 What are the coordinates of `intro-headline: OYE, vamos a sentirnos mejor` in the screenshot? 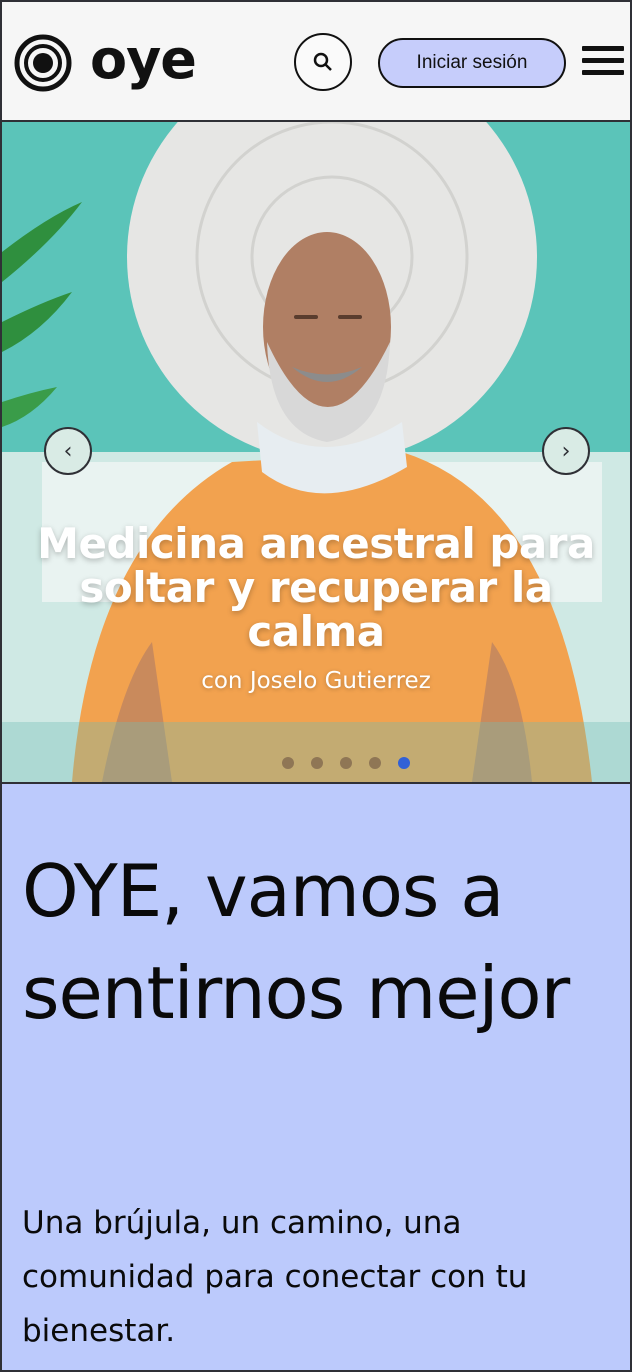 It's located at (296, 942).